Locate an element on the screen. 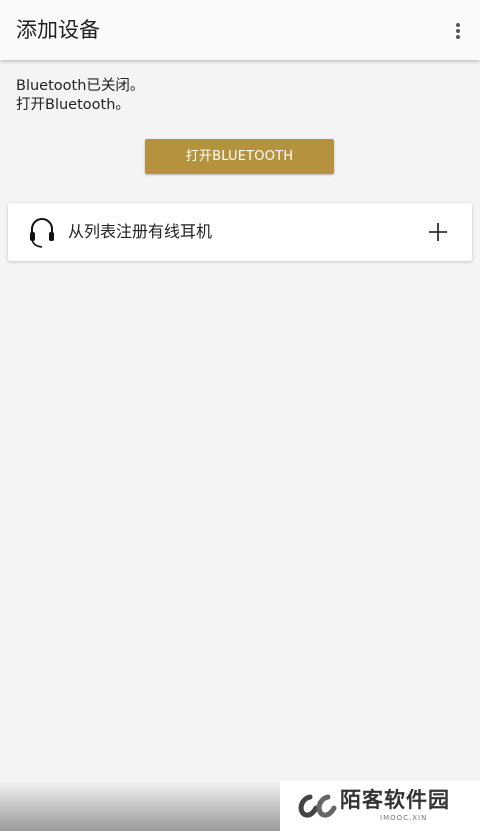 The height and width of the screenshot is (831, 480). enable-bluetooth-button: 打开BLUETOOTH is located at coordinates (239, 156).